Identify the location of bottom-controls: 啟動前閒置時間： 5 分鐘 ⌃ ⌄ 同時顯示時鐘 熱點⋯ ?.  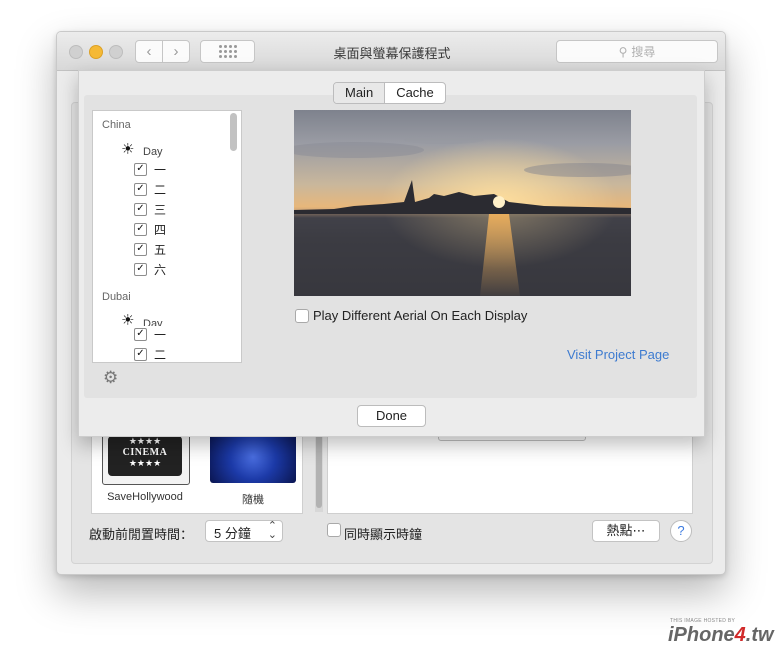
(391, 532).